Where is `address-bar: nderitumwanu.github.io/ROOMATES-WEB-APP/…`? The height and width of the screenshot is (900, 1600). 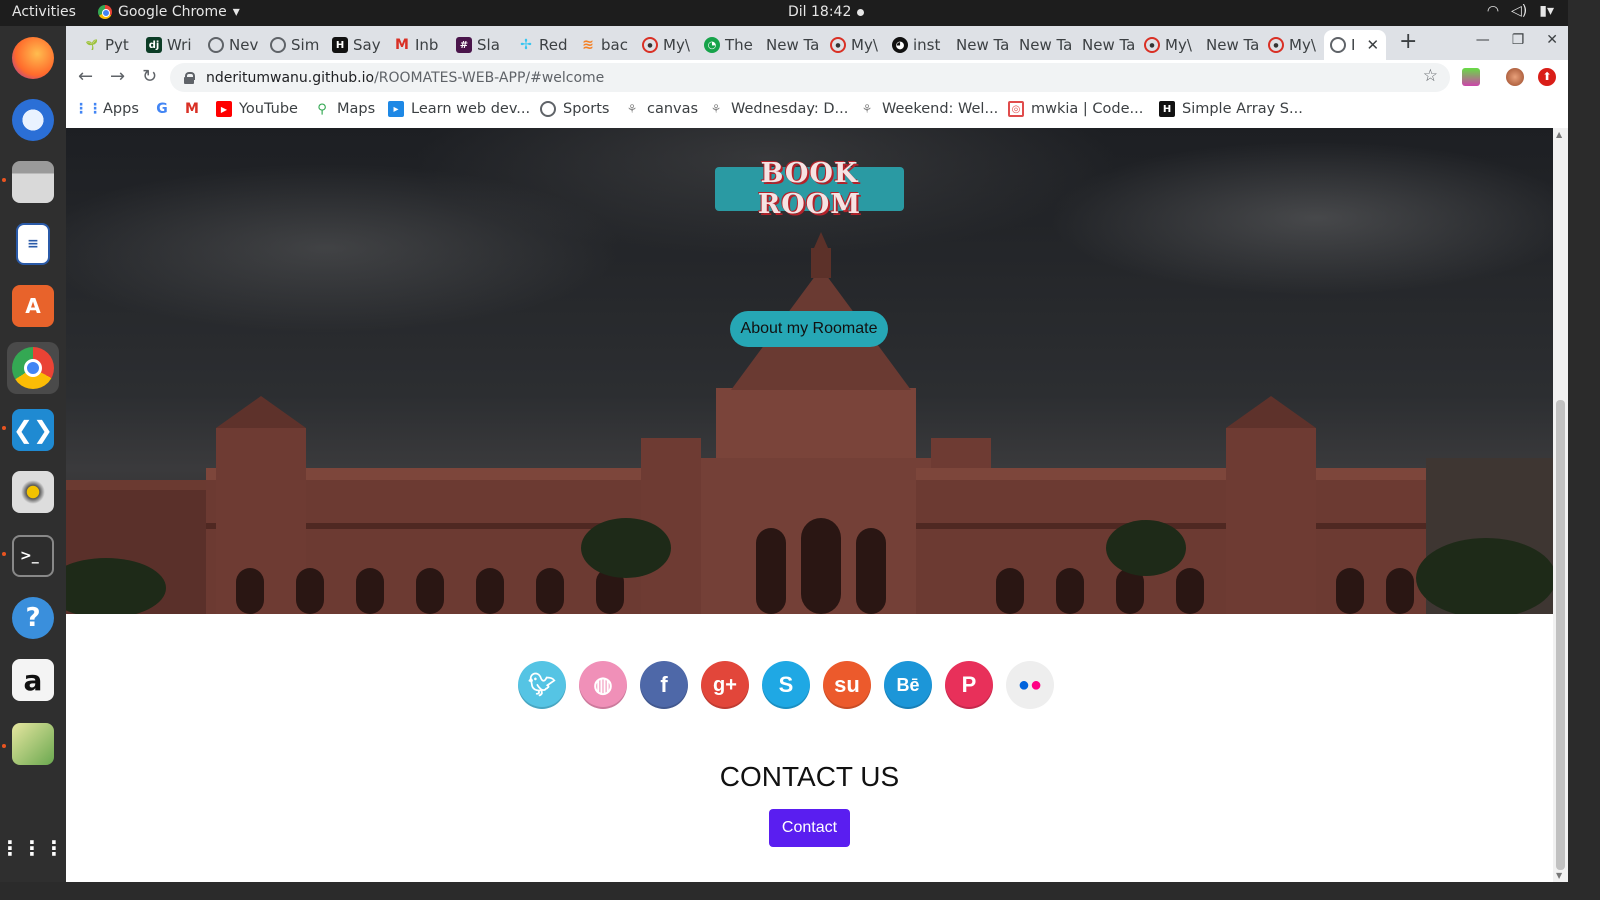 address-bar: nderitumwanu.github.io/ROOMATES-WEB-APP/… is located at coordinates (810, 77).